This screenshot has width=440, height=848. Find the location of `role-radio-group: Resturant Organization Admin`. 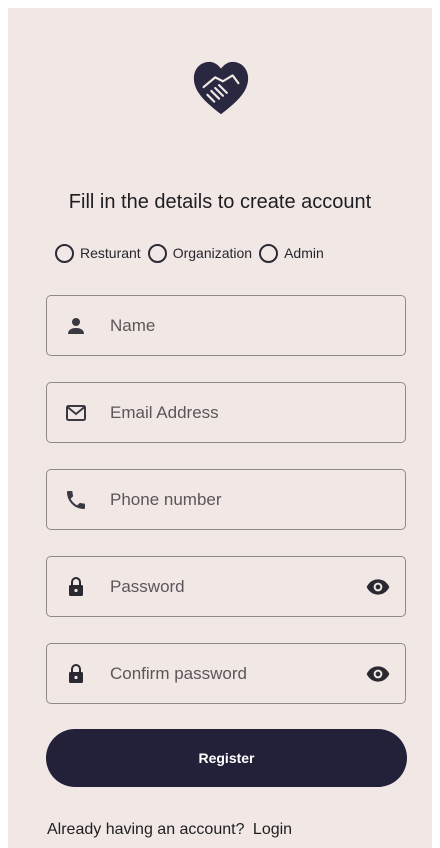

role-radio-group: Resturant Organization Admin is located at coordinates (193, 253).